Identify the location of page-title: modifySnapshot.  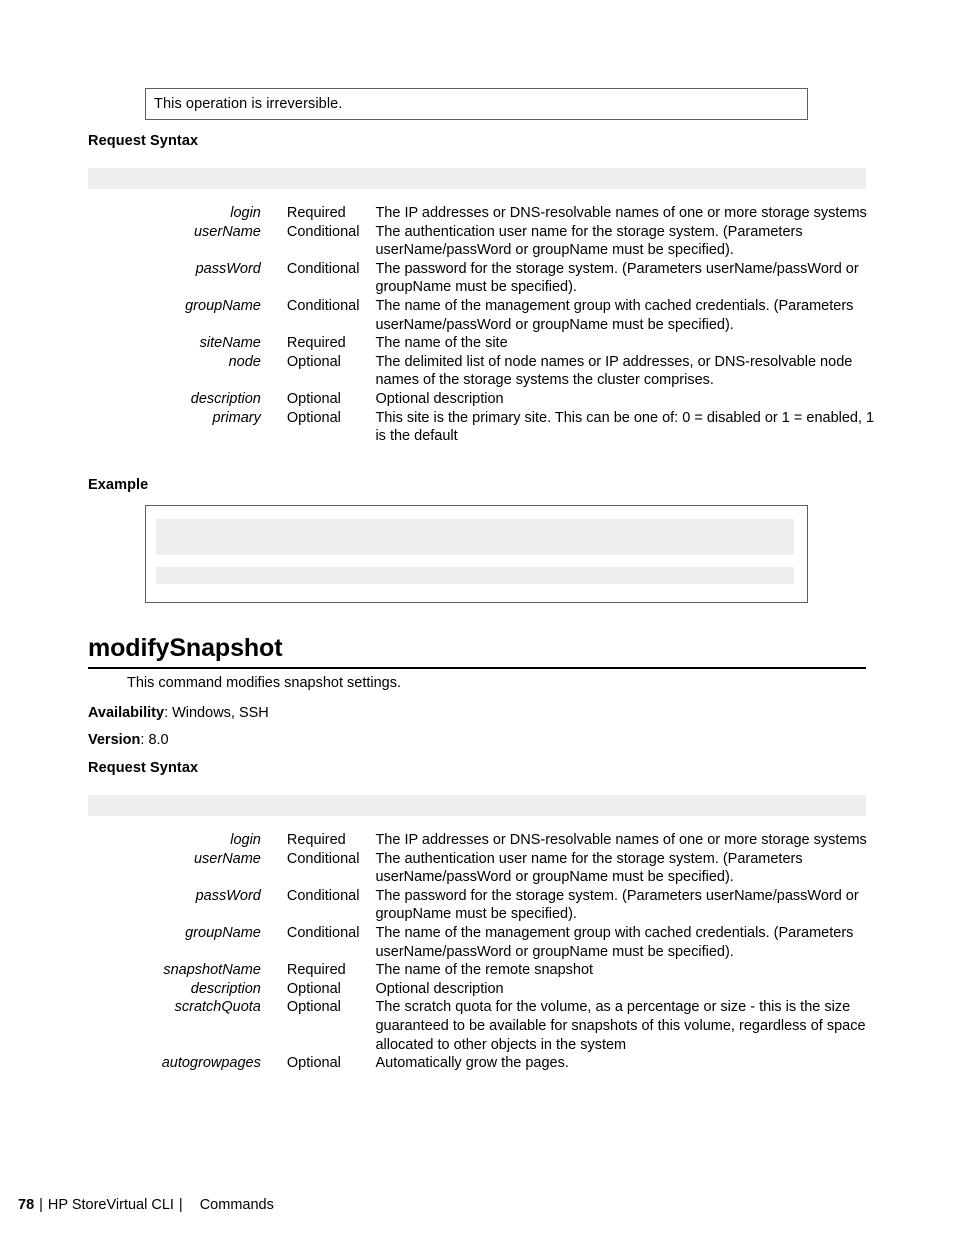
(185, 648).